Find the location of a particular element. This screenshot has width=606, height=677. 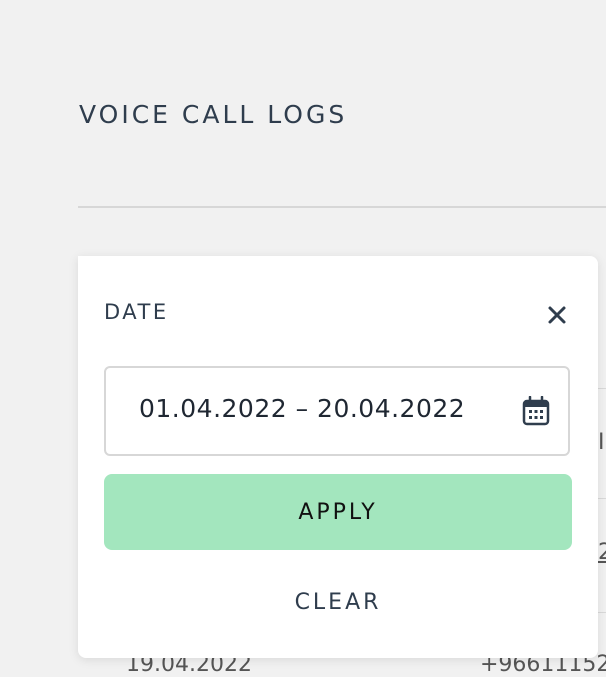

page-title: VOICE CALL LOGS is located at coordinates (213, 114).